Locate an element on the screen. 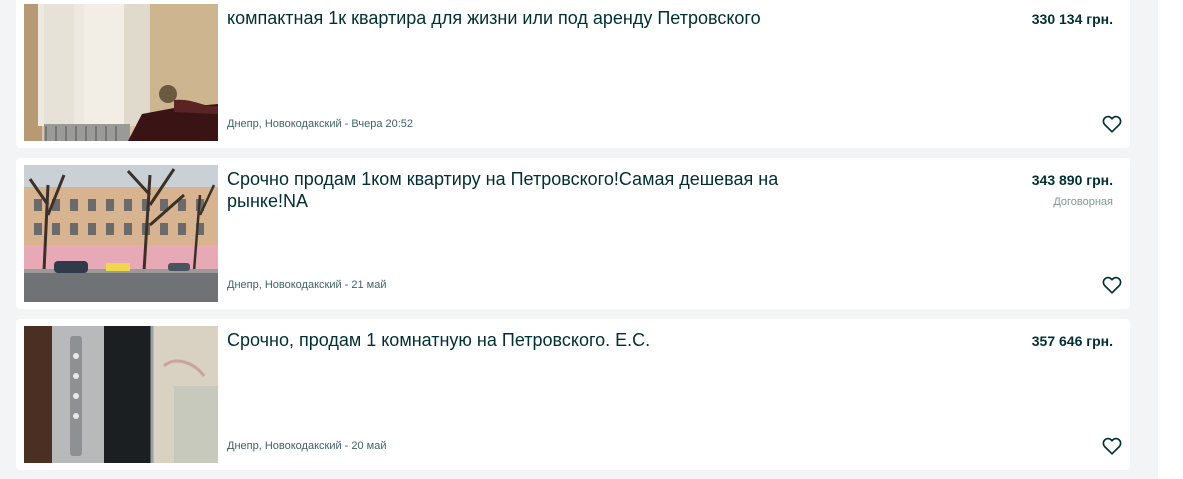 The height and width of the screenshot is (479, 1183). listing-location-date: Днепр, Новокодакский - 21 май is located at coordinates (307, 285).